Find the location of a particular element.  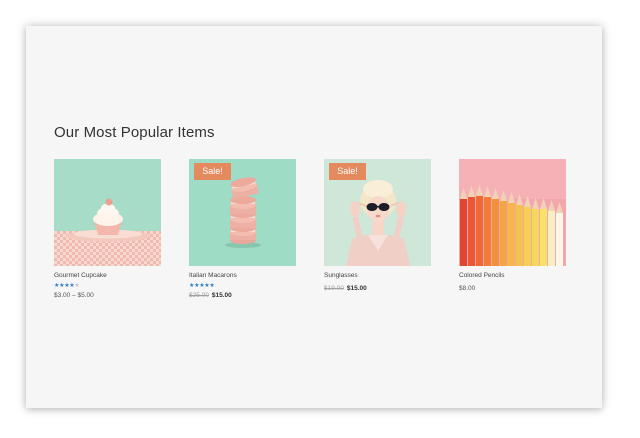

product-name: Colored Pencils is located at coordinates (512, 275).